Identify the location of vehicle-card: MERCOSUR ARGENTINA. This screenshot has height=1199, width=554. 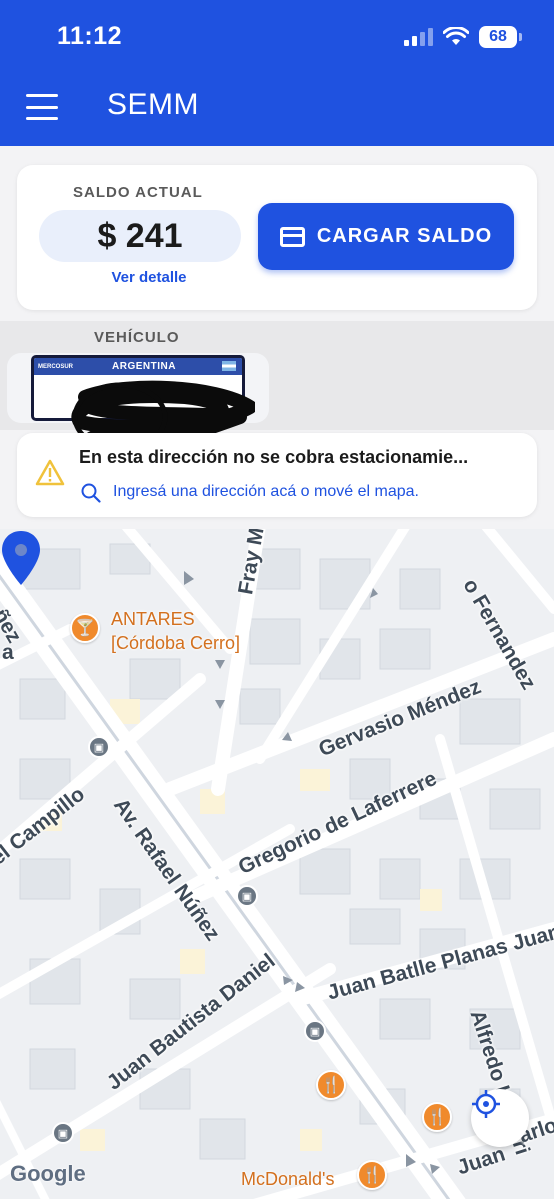
(138, 405).